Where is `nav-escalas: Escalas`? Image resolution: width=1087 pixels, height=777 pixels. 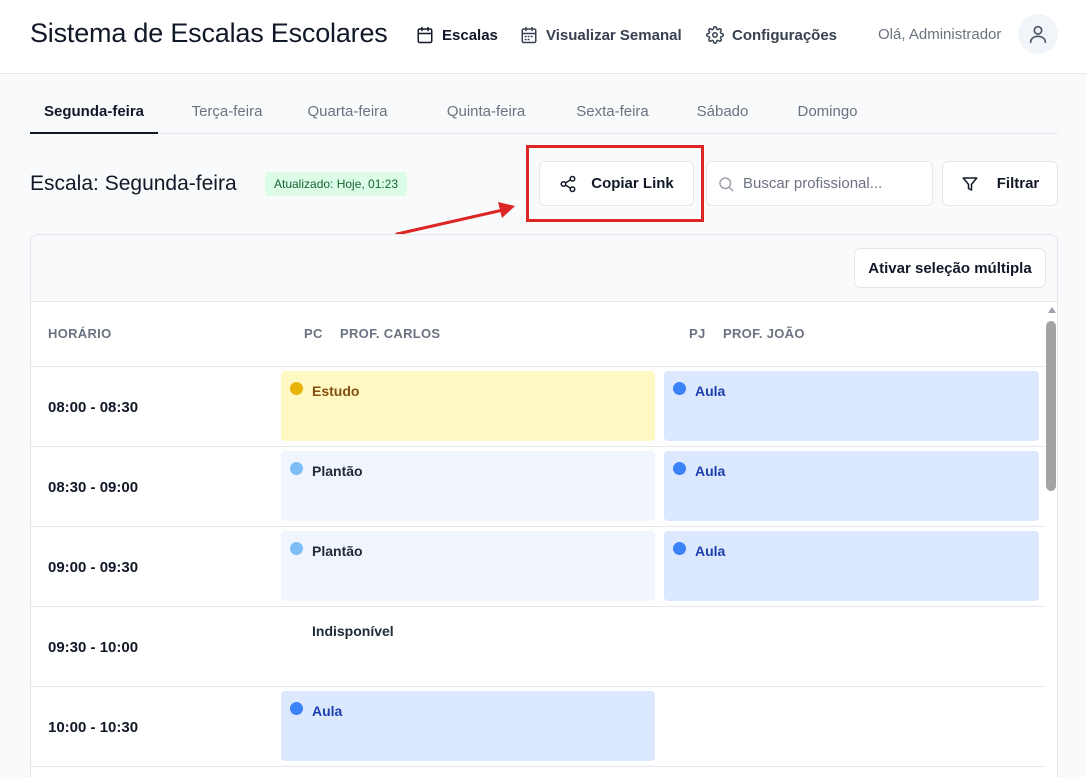 nav-escalas: Escalas is located at coordinates (457, 35).